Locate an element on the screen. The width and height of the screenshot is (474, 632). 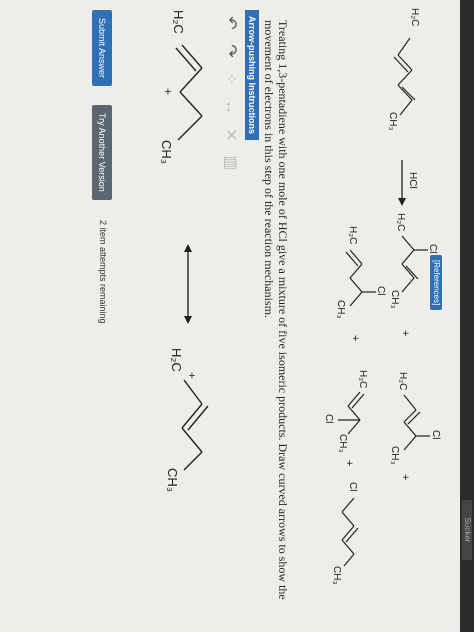
product-2-structure is located at coordinates (416, 422).